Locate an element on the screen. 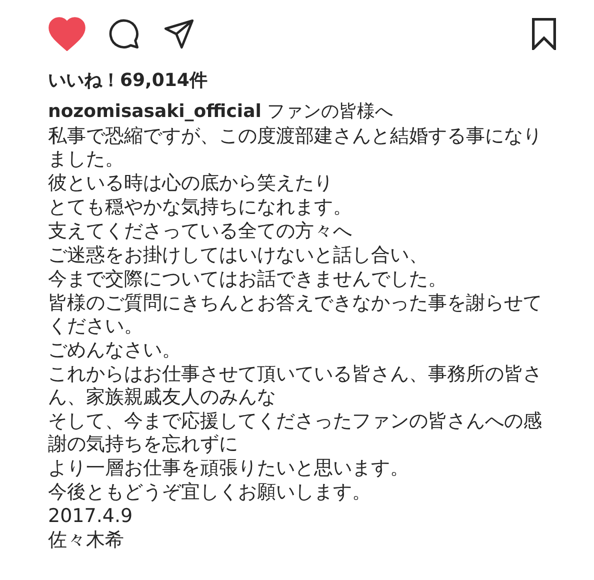  comment-icon is located at coordinates (124, 34).